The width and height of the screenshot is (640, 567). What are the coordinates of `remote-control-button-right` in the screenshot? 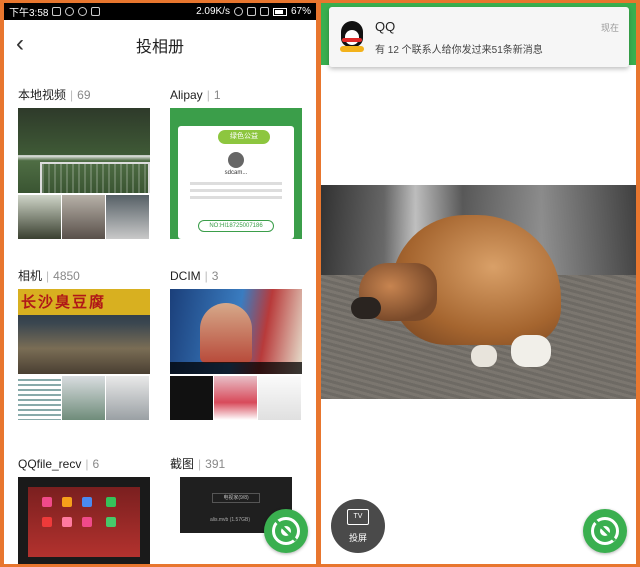 It's located at (605, 531).